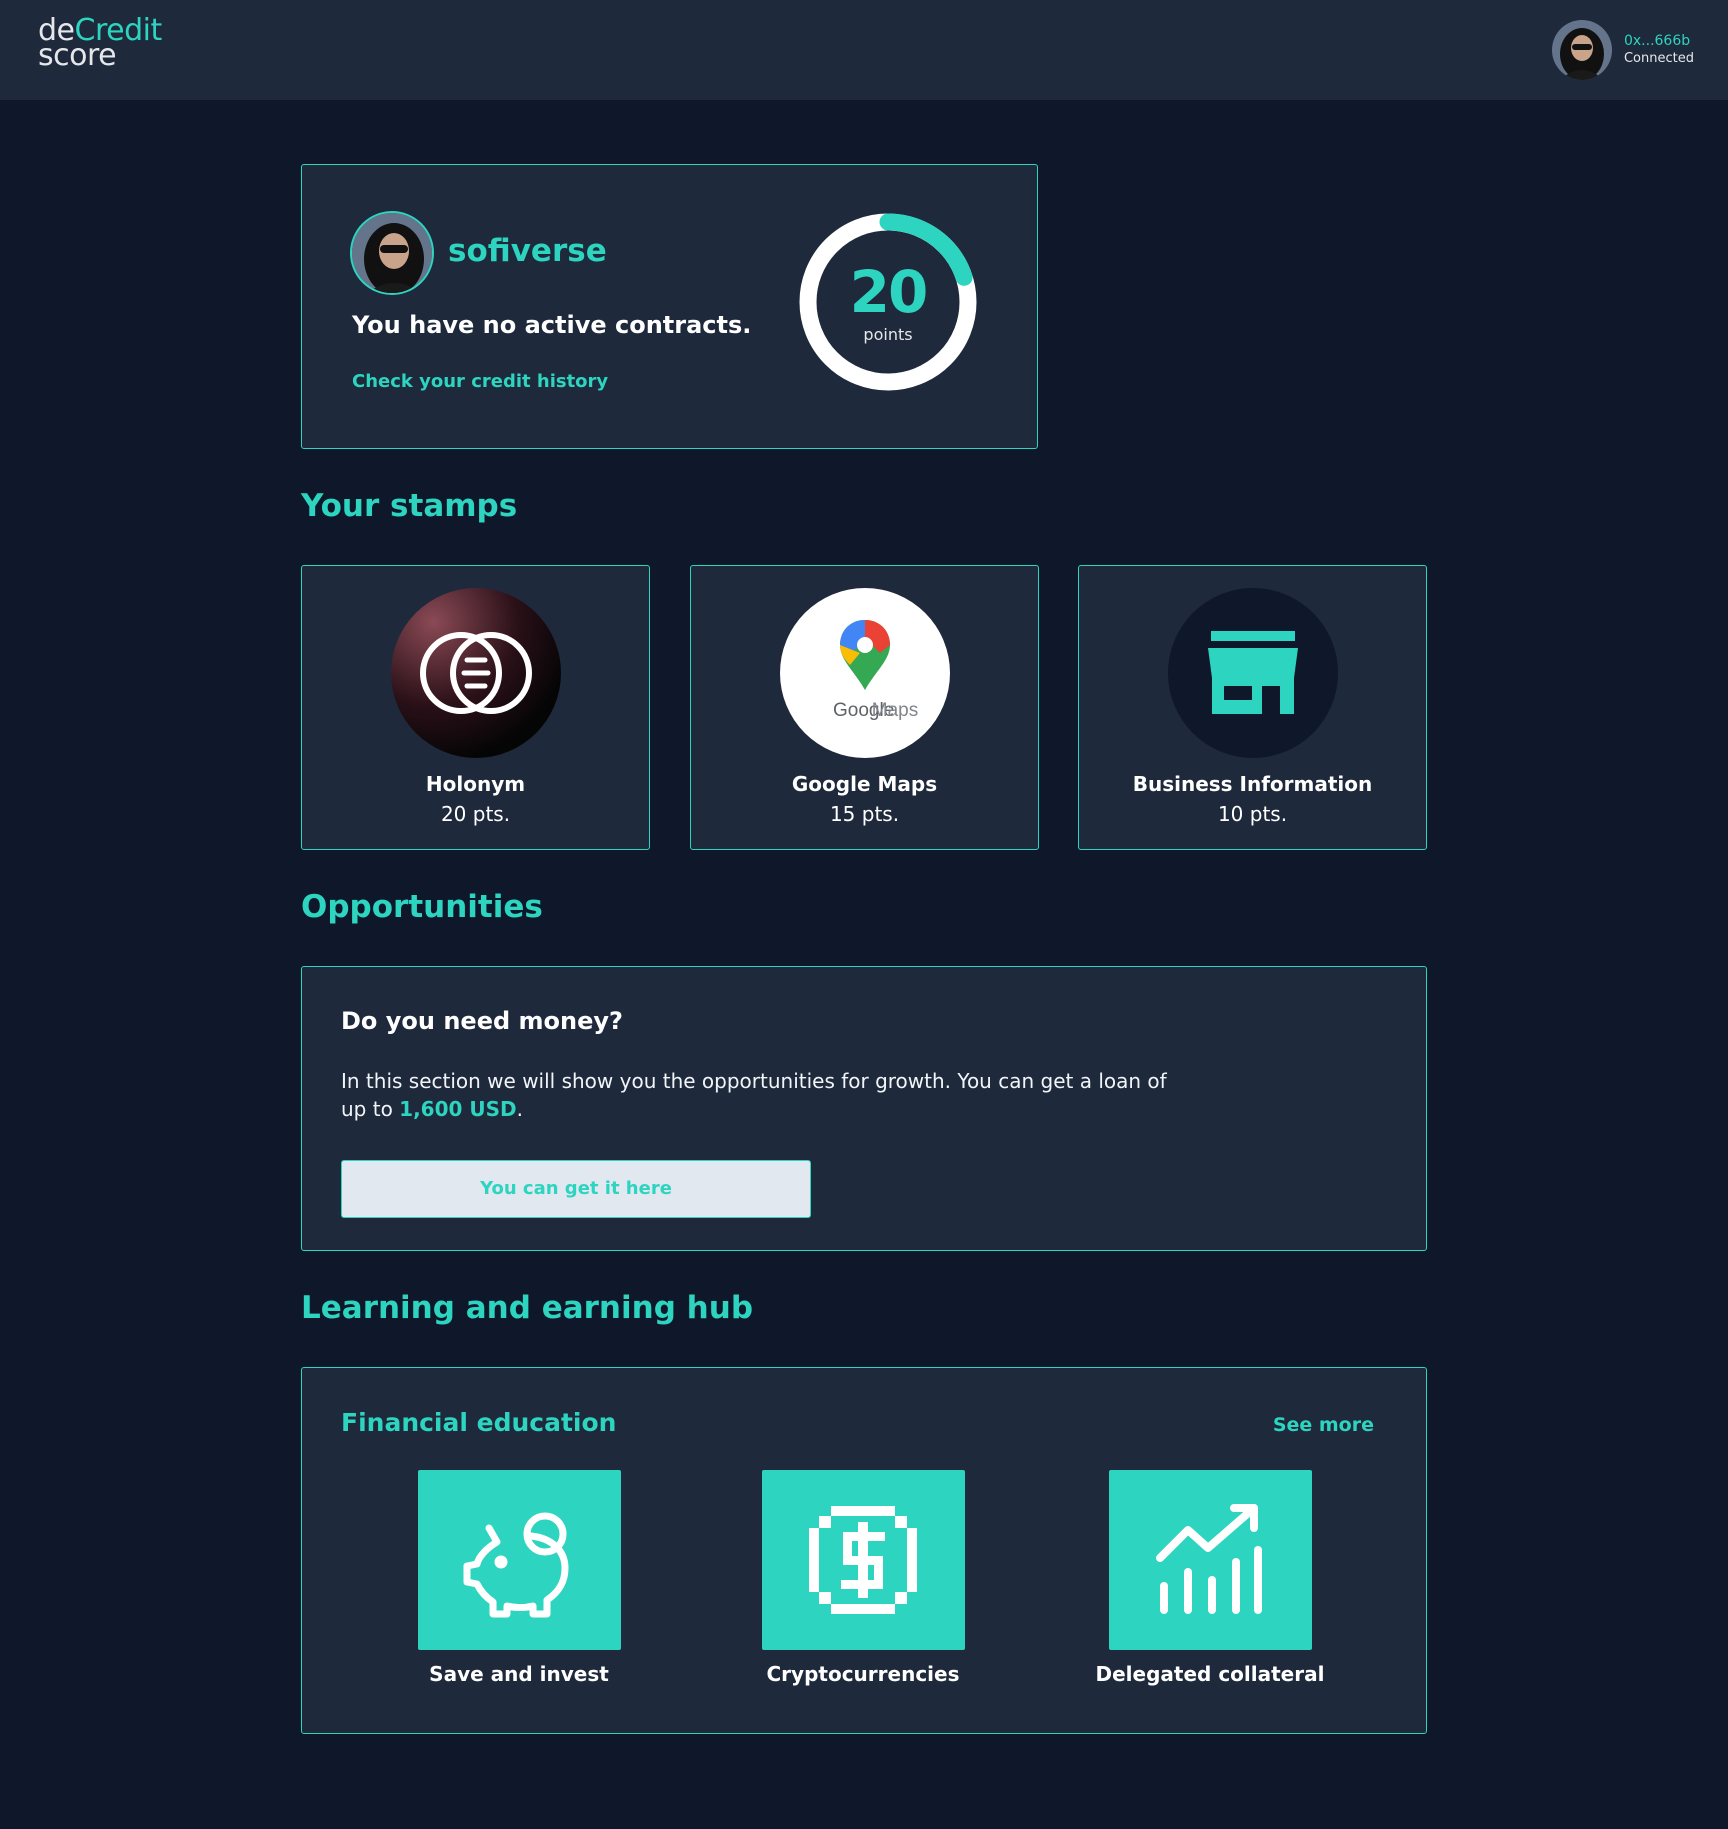 The image size is (1728, 1829). What do you see at coordinates (519, 1674) in the screenshot?
I see `course-label: Save and invest` at bounding box center [519, 1674].